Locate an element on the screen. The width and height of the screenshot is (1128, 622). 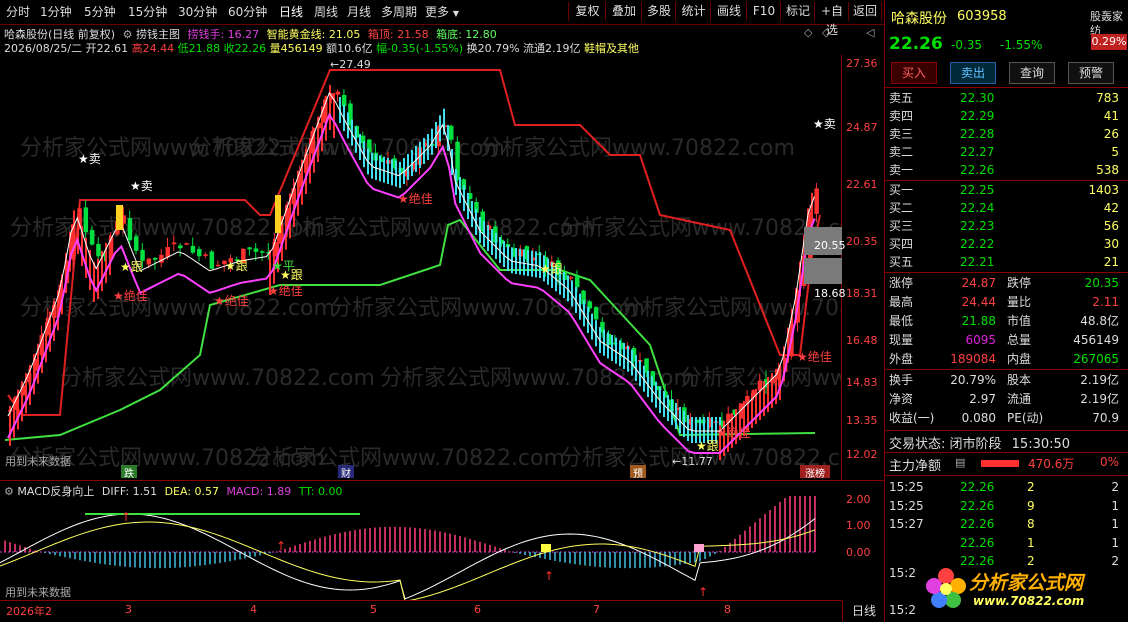
period-tab-monthly: 月线 is located at coordinates (359, 12).